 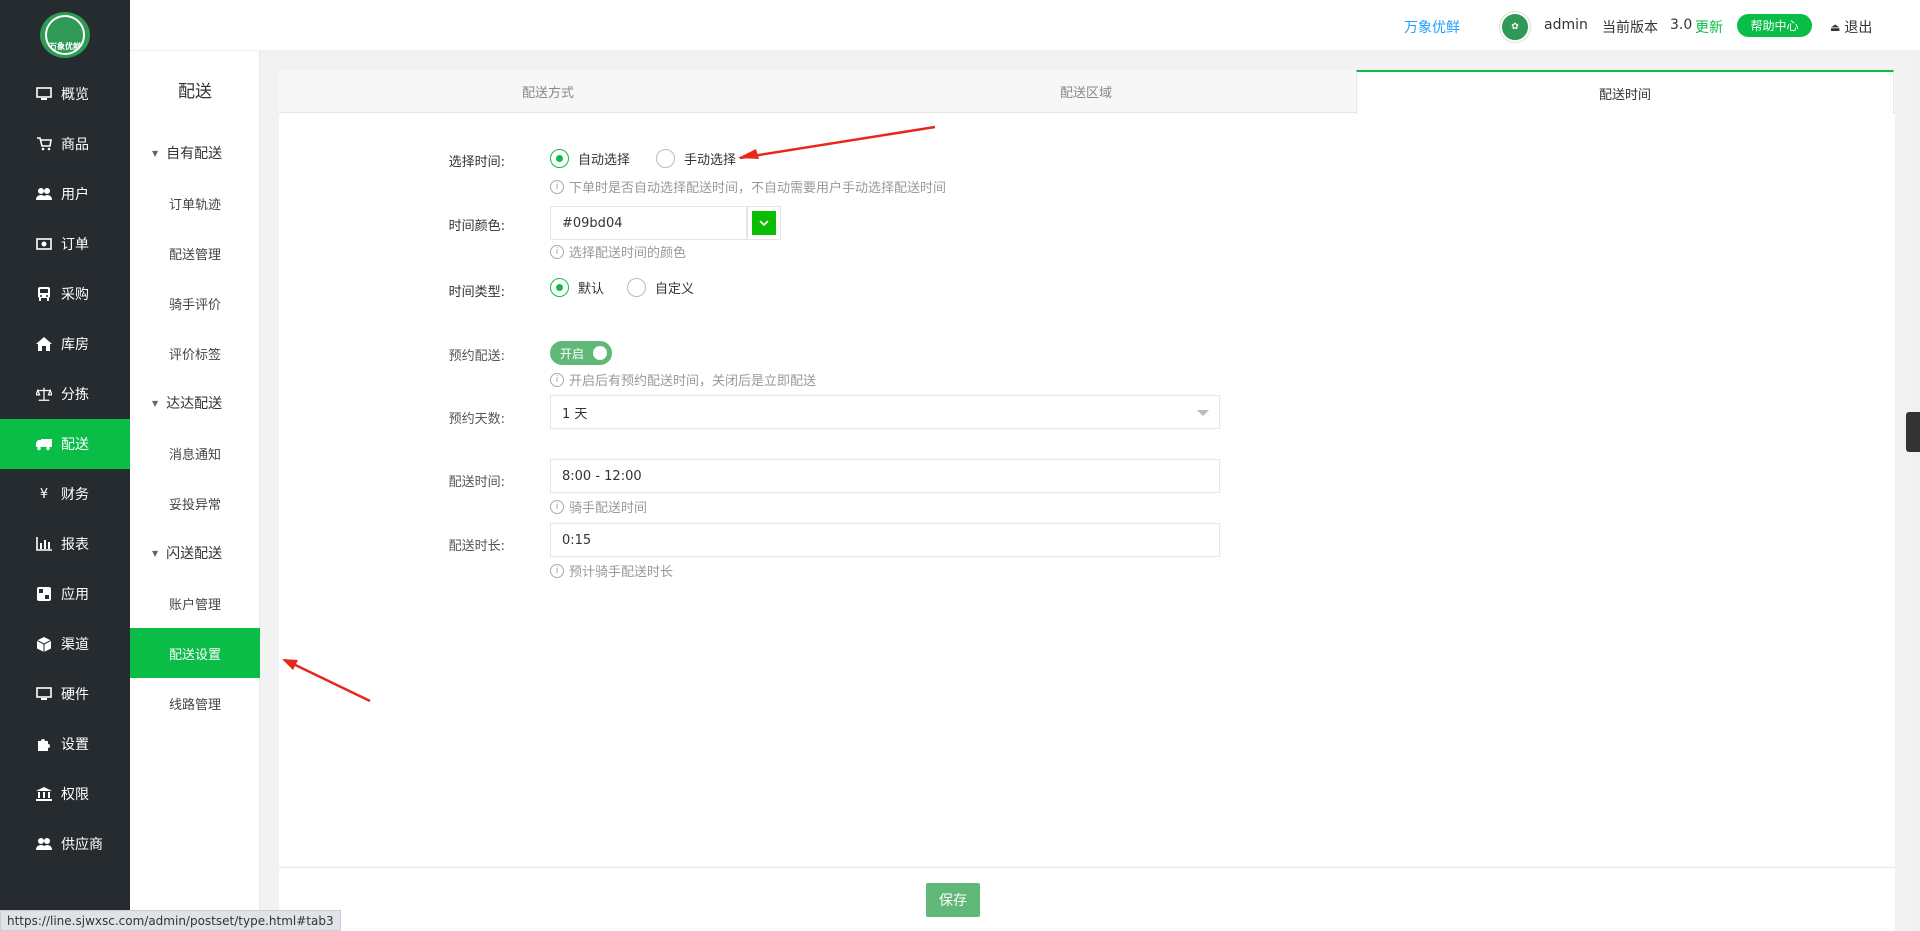 I want to click on nav-item-apps: 应用, so click(x=65, y=594).